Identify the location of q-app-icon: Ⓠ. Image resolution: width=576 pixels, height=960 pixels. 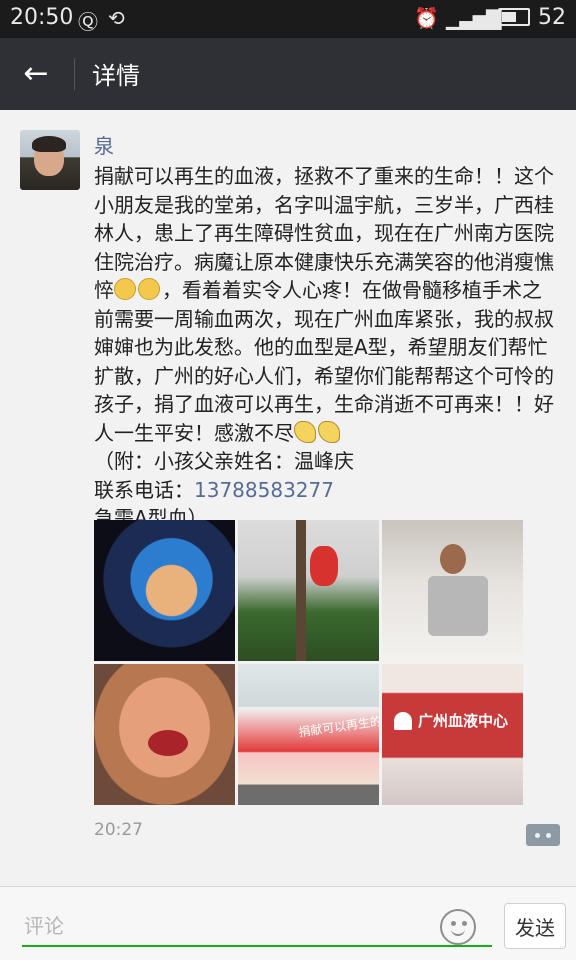
(88, 22).